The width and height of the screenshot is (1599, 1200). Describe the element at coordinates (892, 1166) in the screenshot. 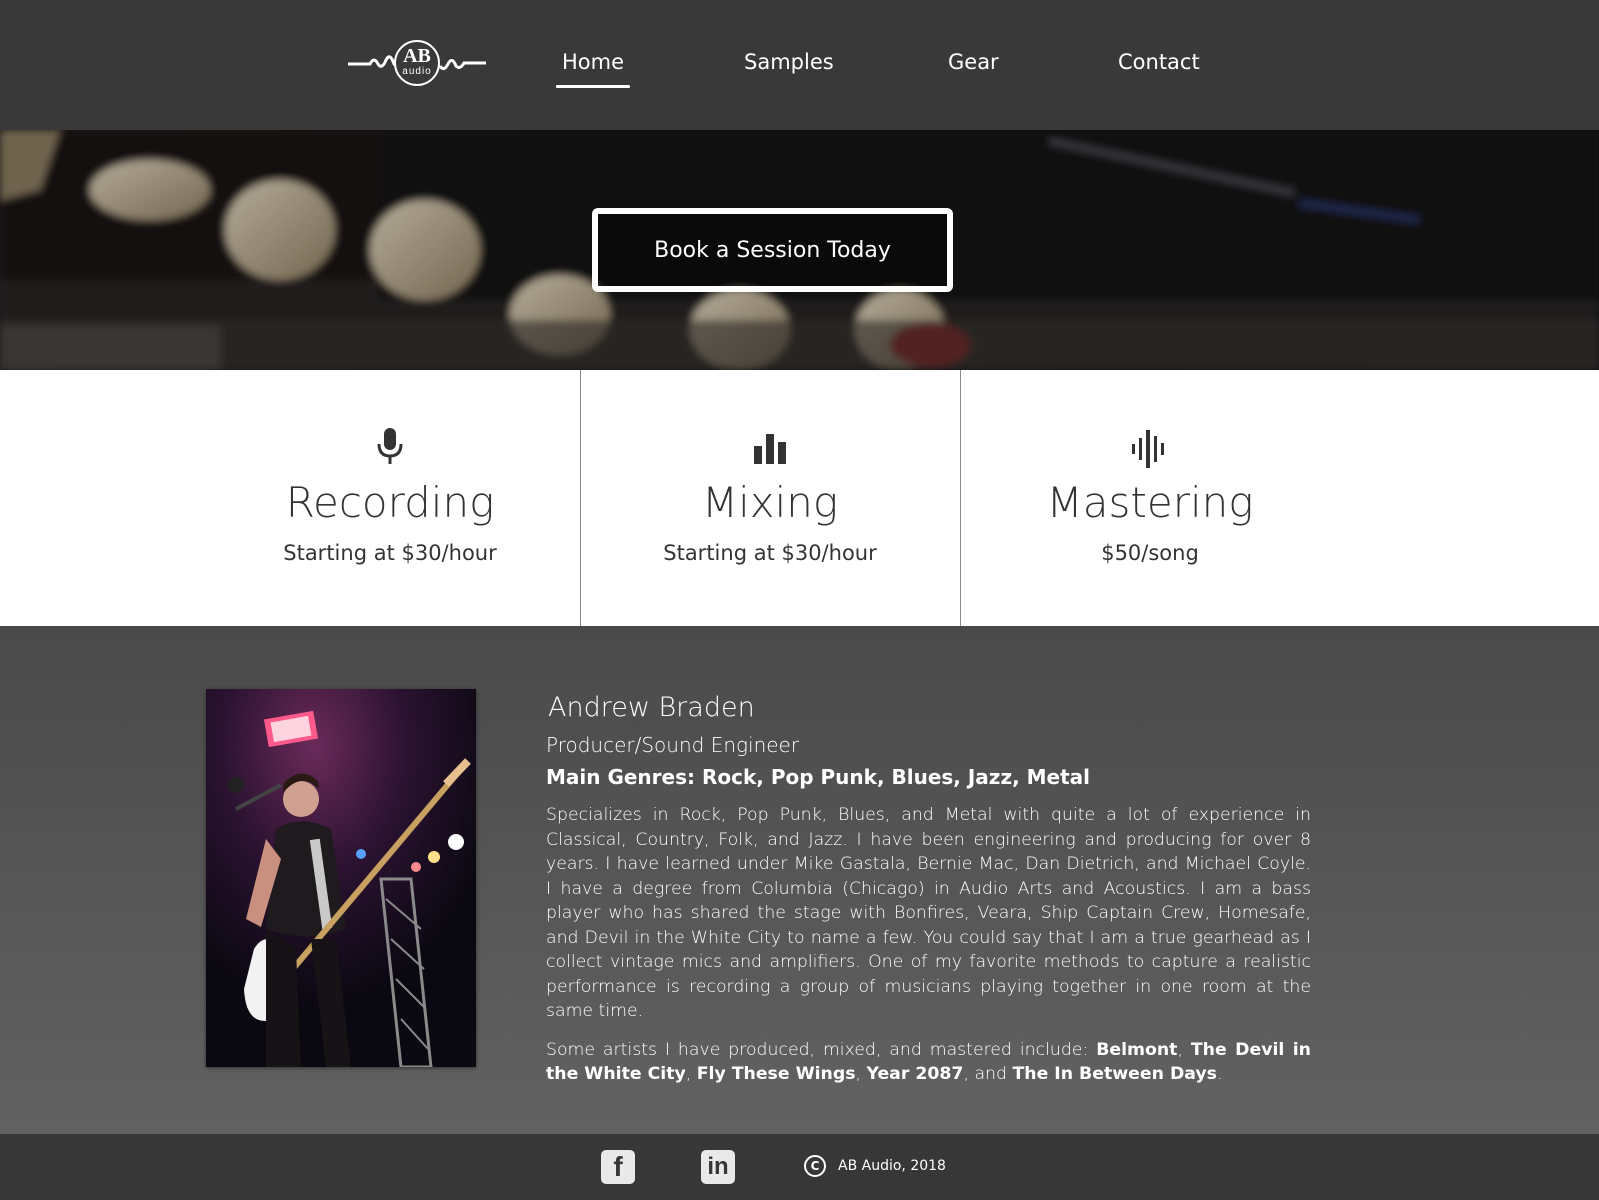

I see `copyright-text: AB Audio, 2018` at that location.